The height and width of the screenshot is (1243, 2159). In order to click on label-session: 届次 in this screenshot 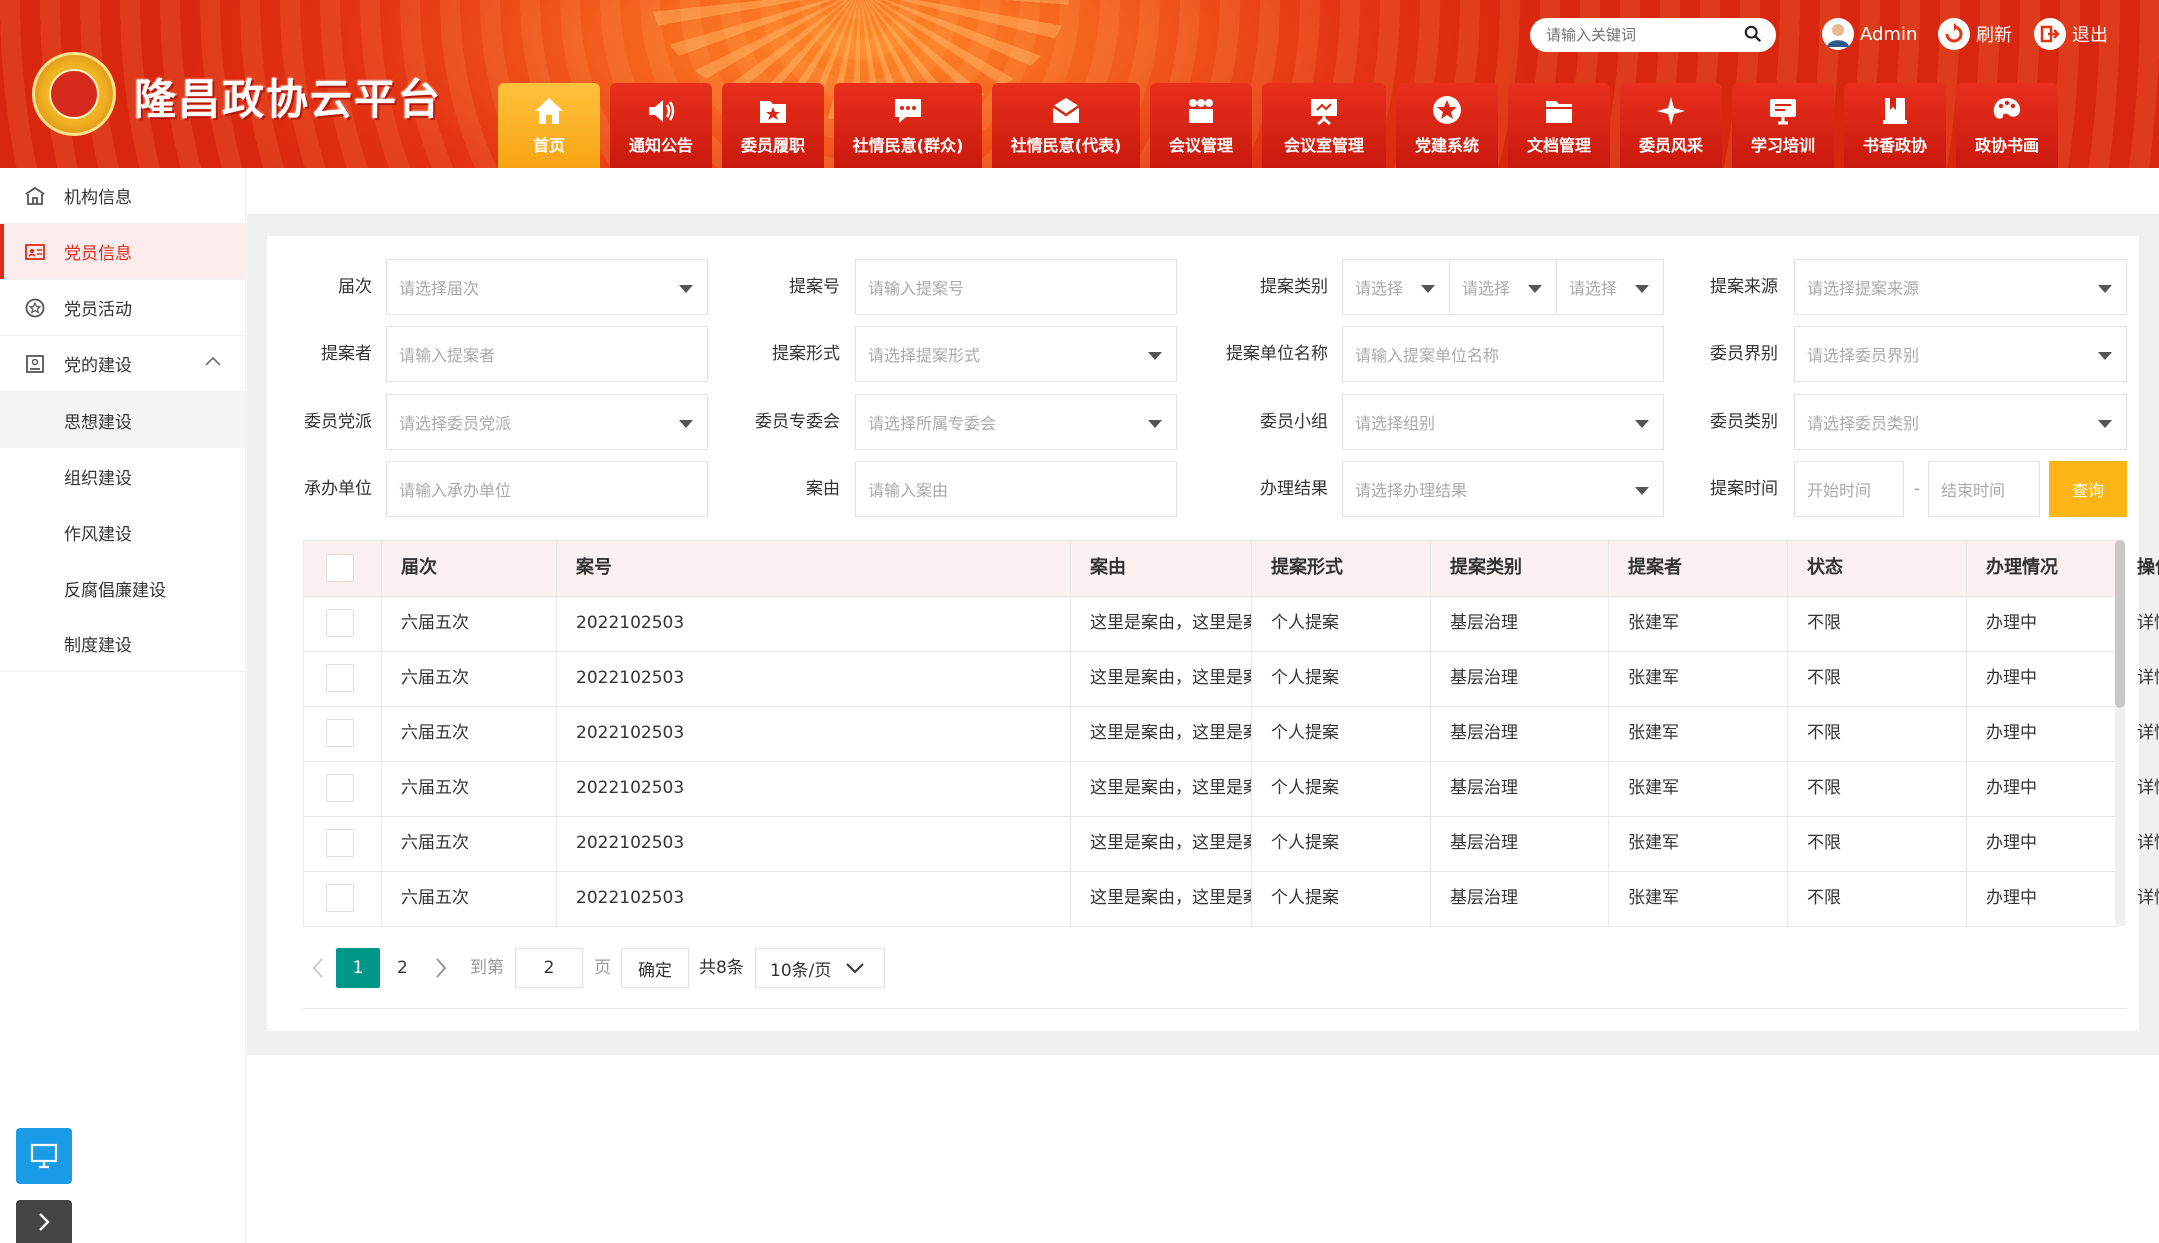, I will do `click(355, 287)`.